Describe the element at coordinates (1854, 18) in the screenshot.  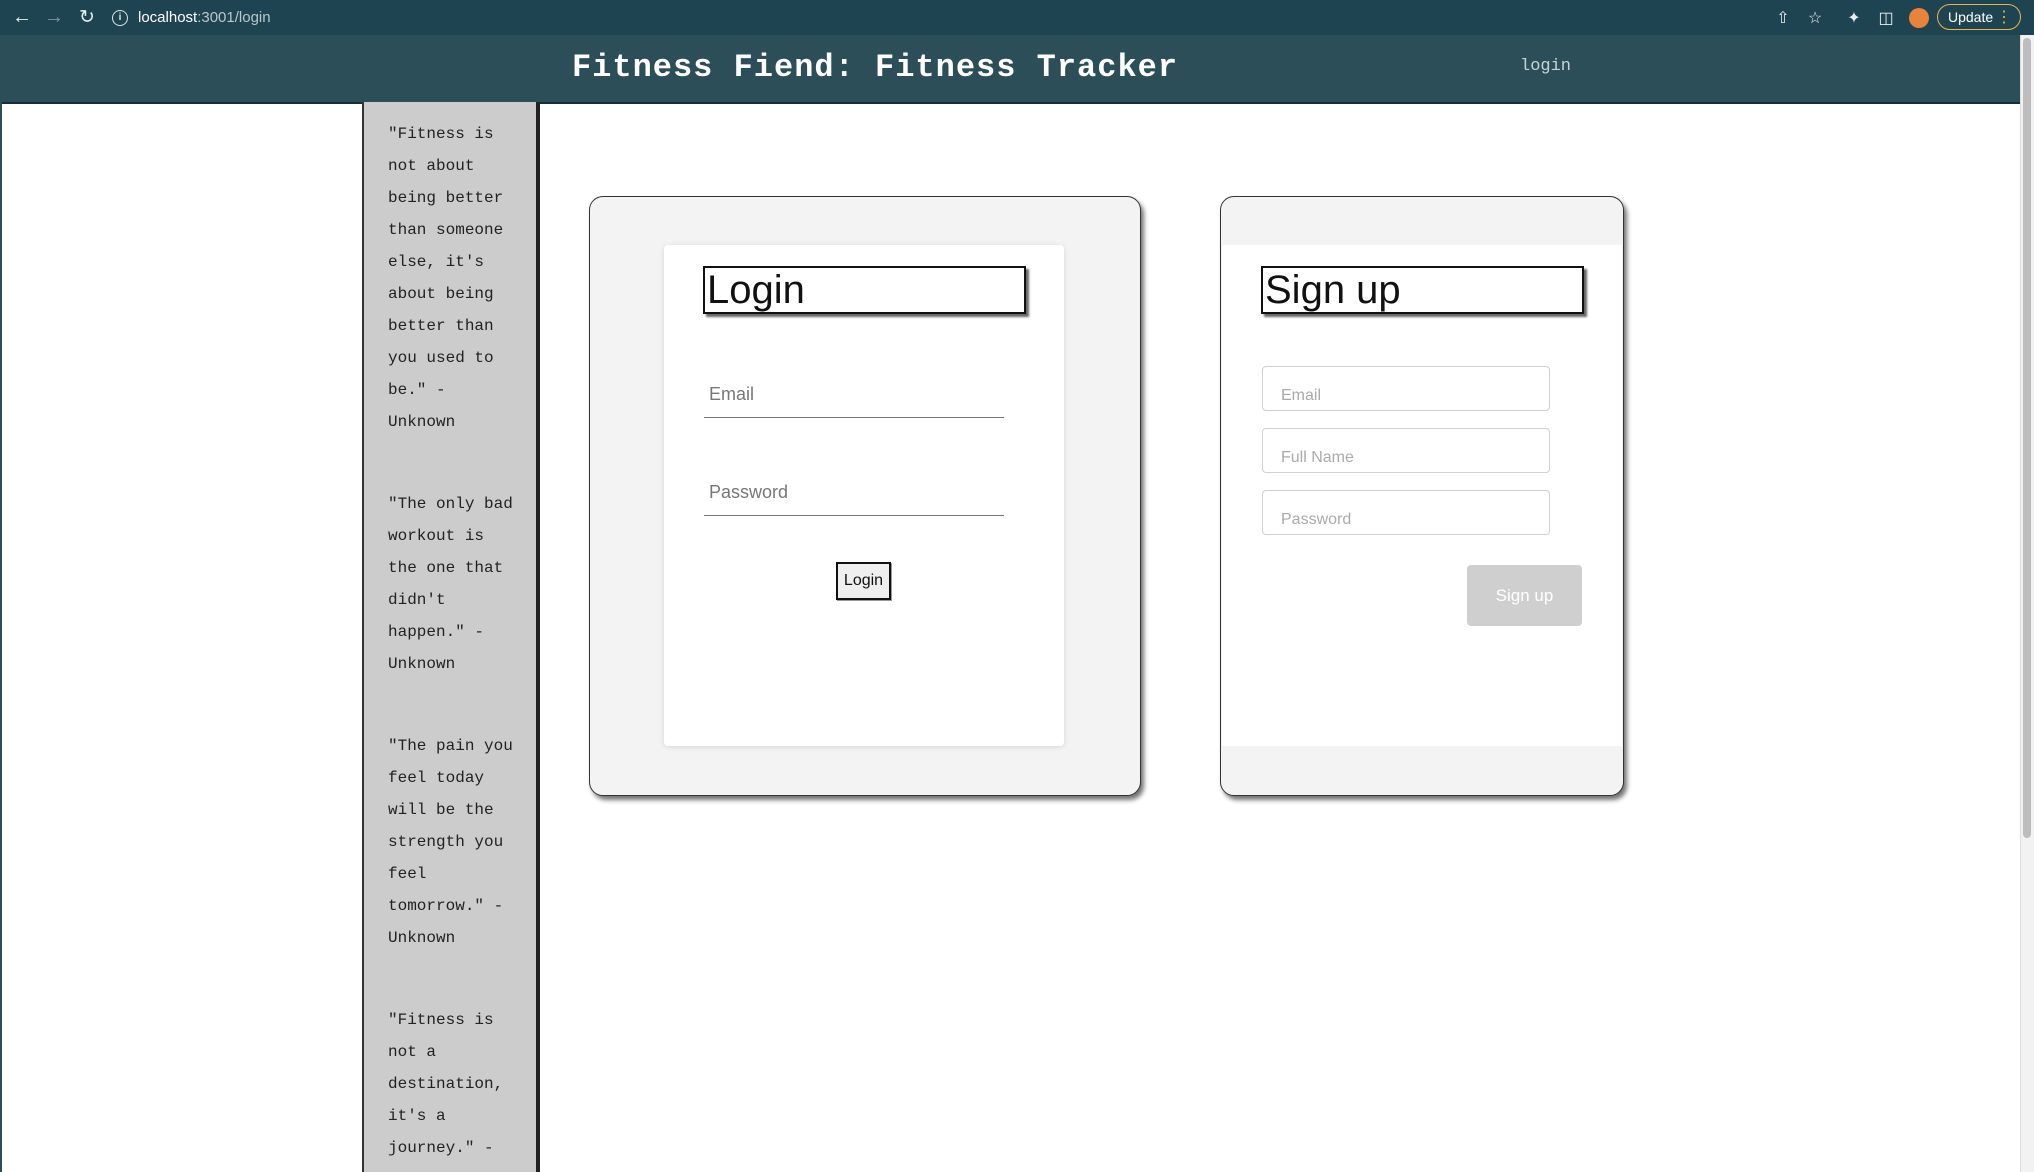
I see `extensions-puzzle-icon: ✦` at that location.